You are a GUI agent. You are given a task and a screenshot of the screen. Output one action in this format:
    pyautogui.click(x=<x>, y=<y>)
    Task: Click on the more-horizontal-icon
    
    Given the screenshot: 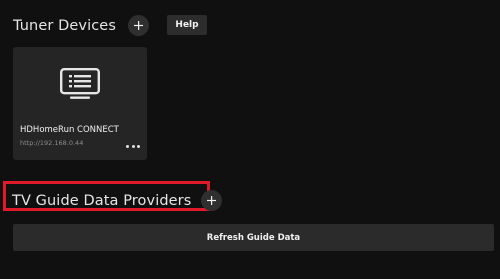 What is the action you would take?
    pyautogui.click(x=133, y=146)
    